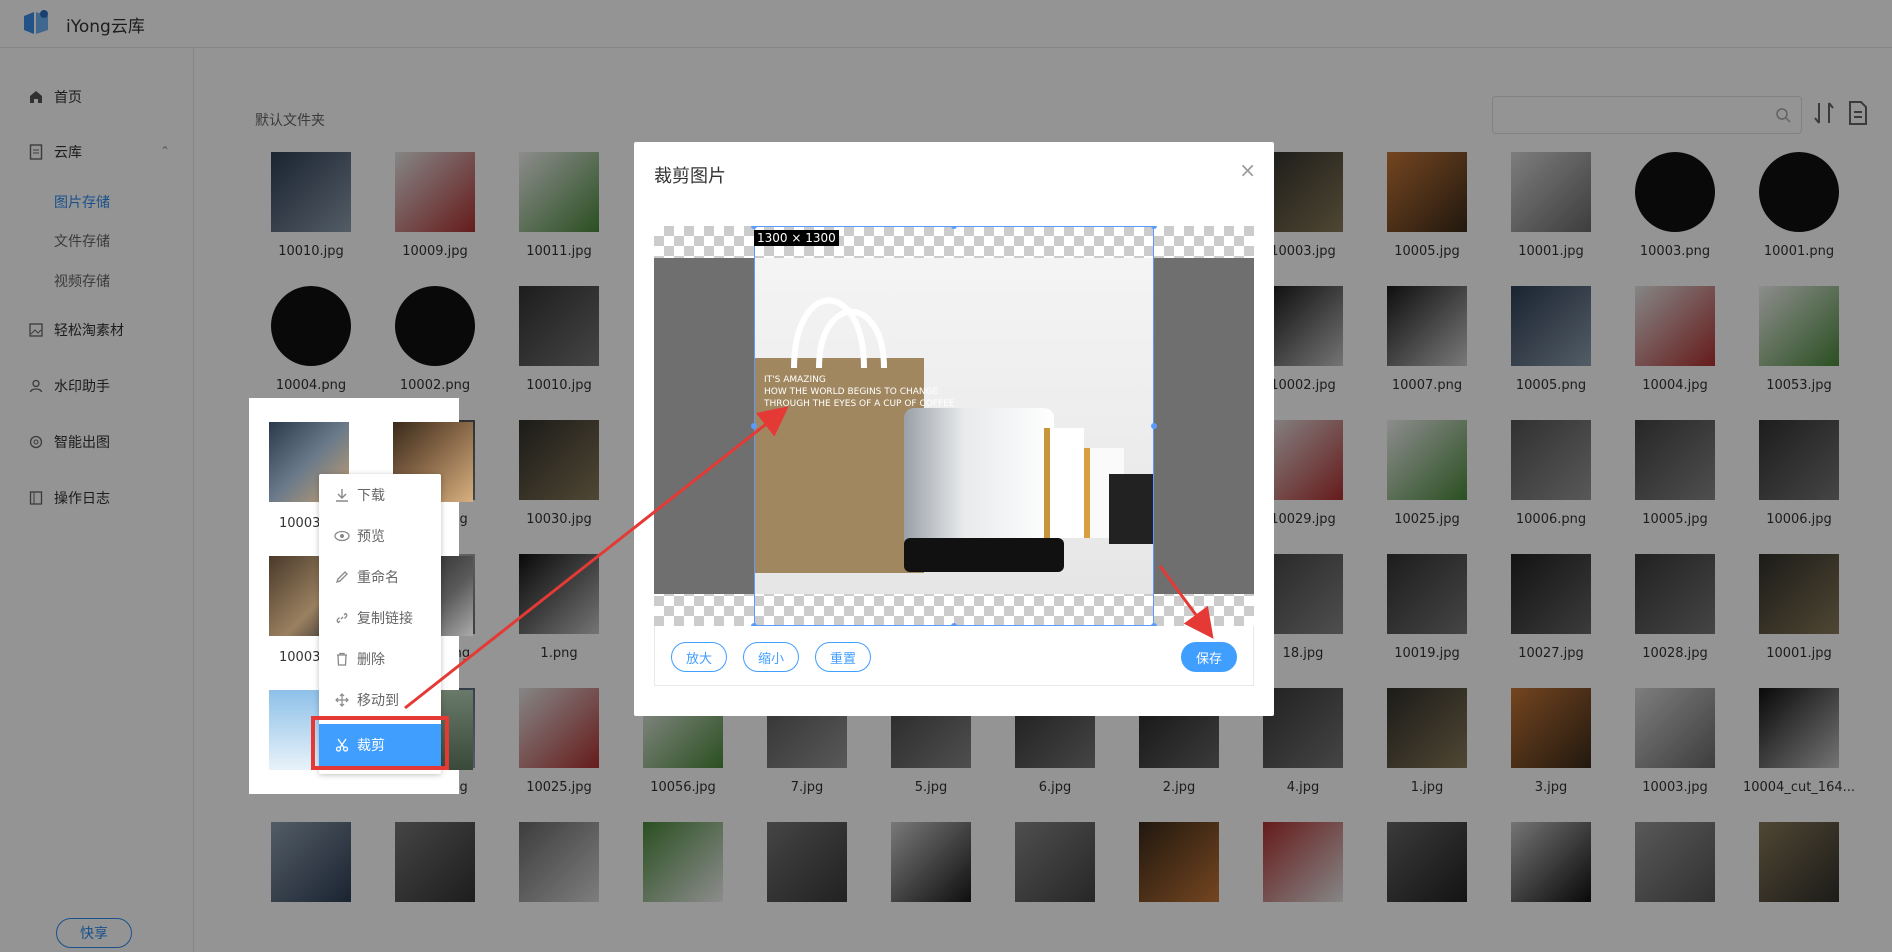  Describe the element at coordinates (809, 558) in the screenshot. I see `annotation-arrows` at that location.